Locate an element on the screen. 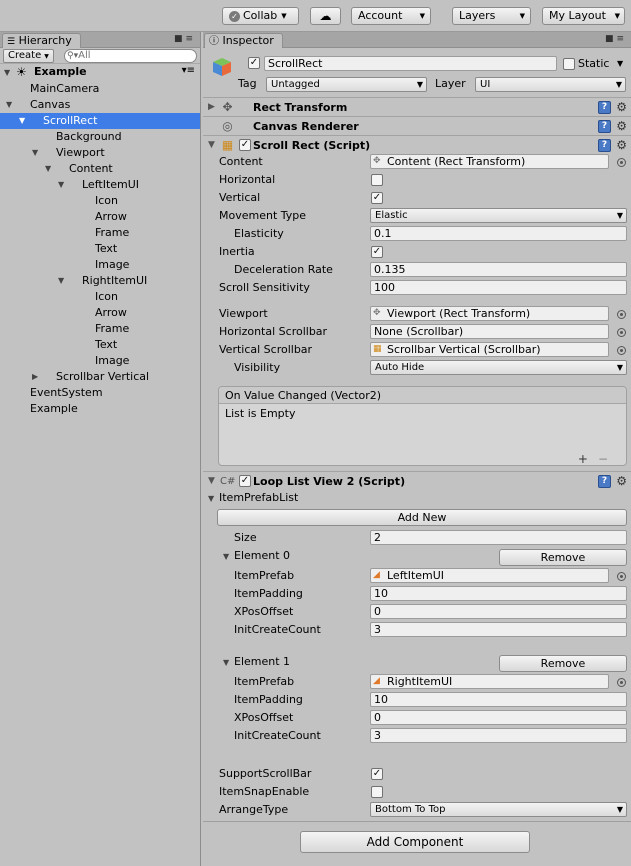 Image resolution: width=631 pixels, height=866 pixels. tree-item: ▼ Canvas is located at coordinates (100, 105).